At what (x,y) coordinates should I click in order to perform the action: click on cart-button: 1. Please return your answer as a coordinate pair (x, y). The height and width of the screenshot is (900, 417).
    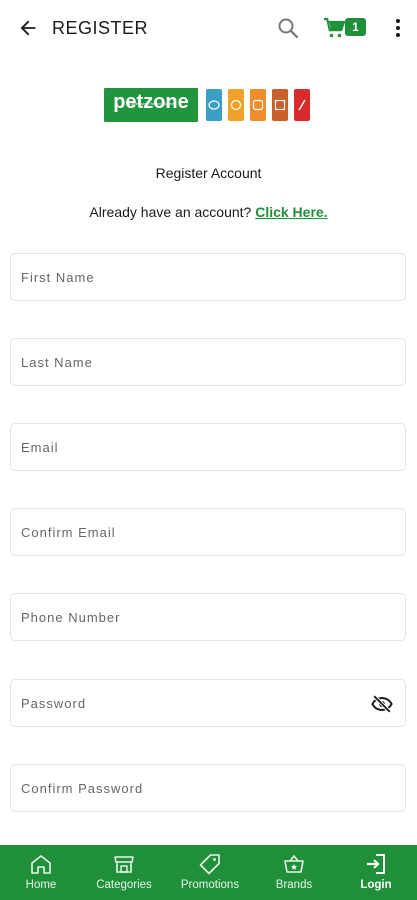
    Looking at the image, I should click on (344, 28).